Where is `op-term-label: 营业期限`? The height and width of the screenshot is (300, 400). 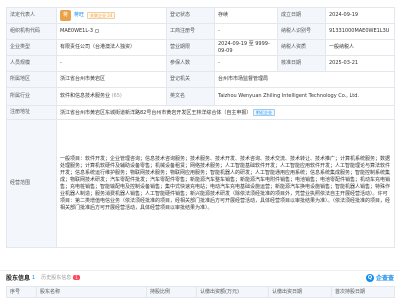
op-term-label: 营业期限 is located at coordinates (190, 47).